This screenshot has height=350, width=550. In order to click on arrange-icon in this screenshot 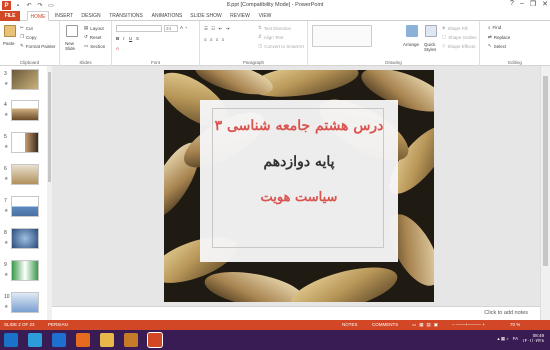, I will do `click(412, 31)`.